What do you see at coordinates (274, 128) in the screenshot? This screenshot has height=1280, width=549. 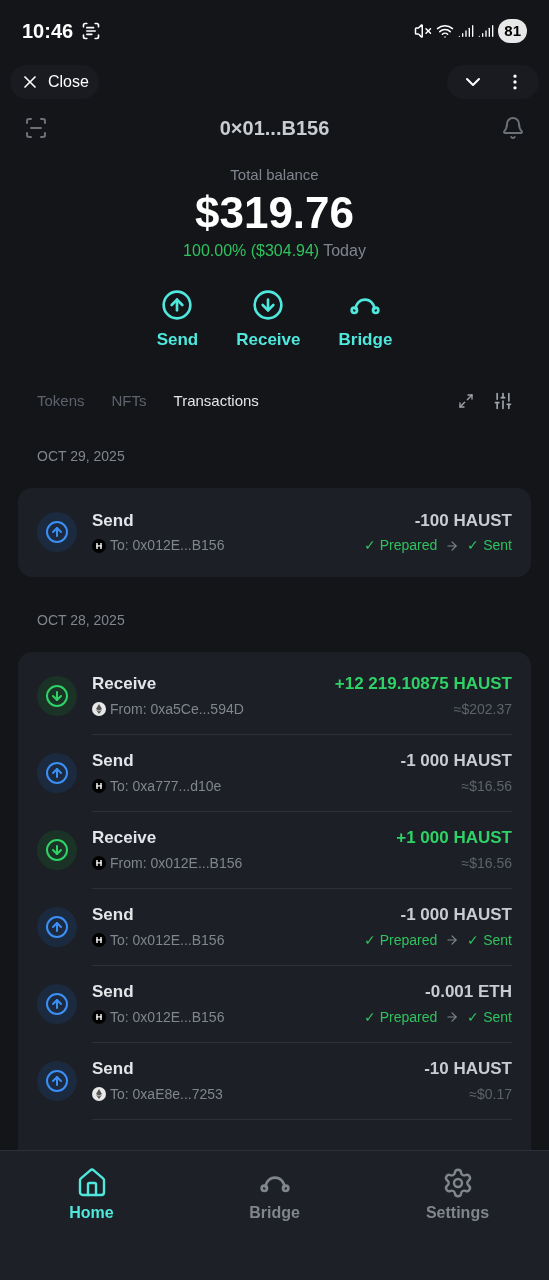 I see `wallet-address: 0×01...B156` at bounding box center [274, 128].